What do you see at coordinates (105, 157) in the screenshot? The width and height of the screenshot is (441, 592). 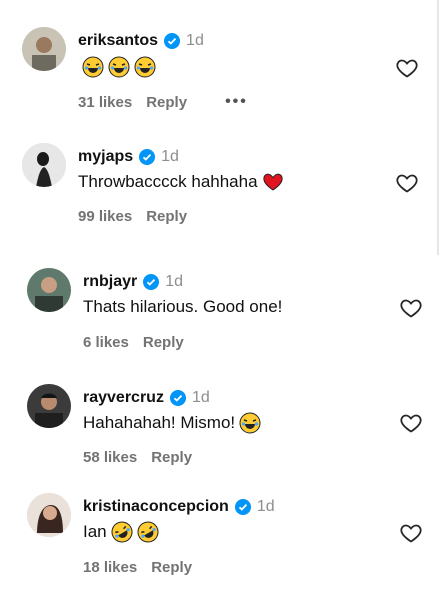 I see `username: myjaps` at bounding box center [105, 157].